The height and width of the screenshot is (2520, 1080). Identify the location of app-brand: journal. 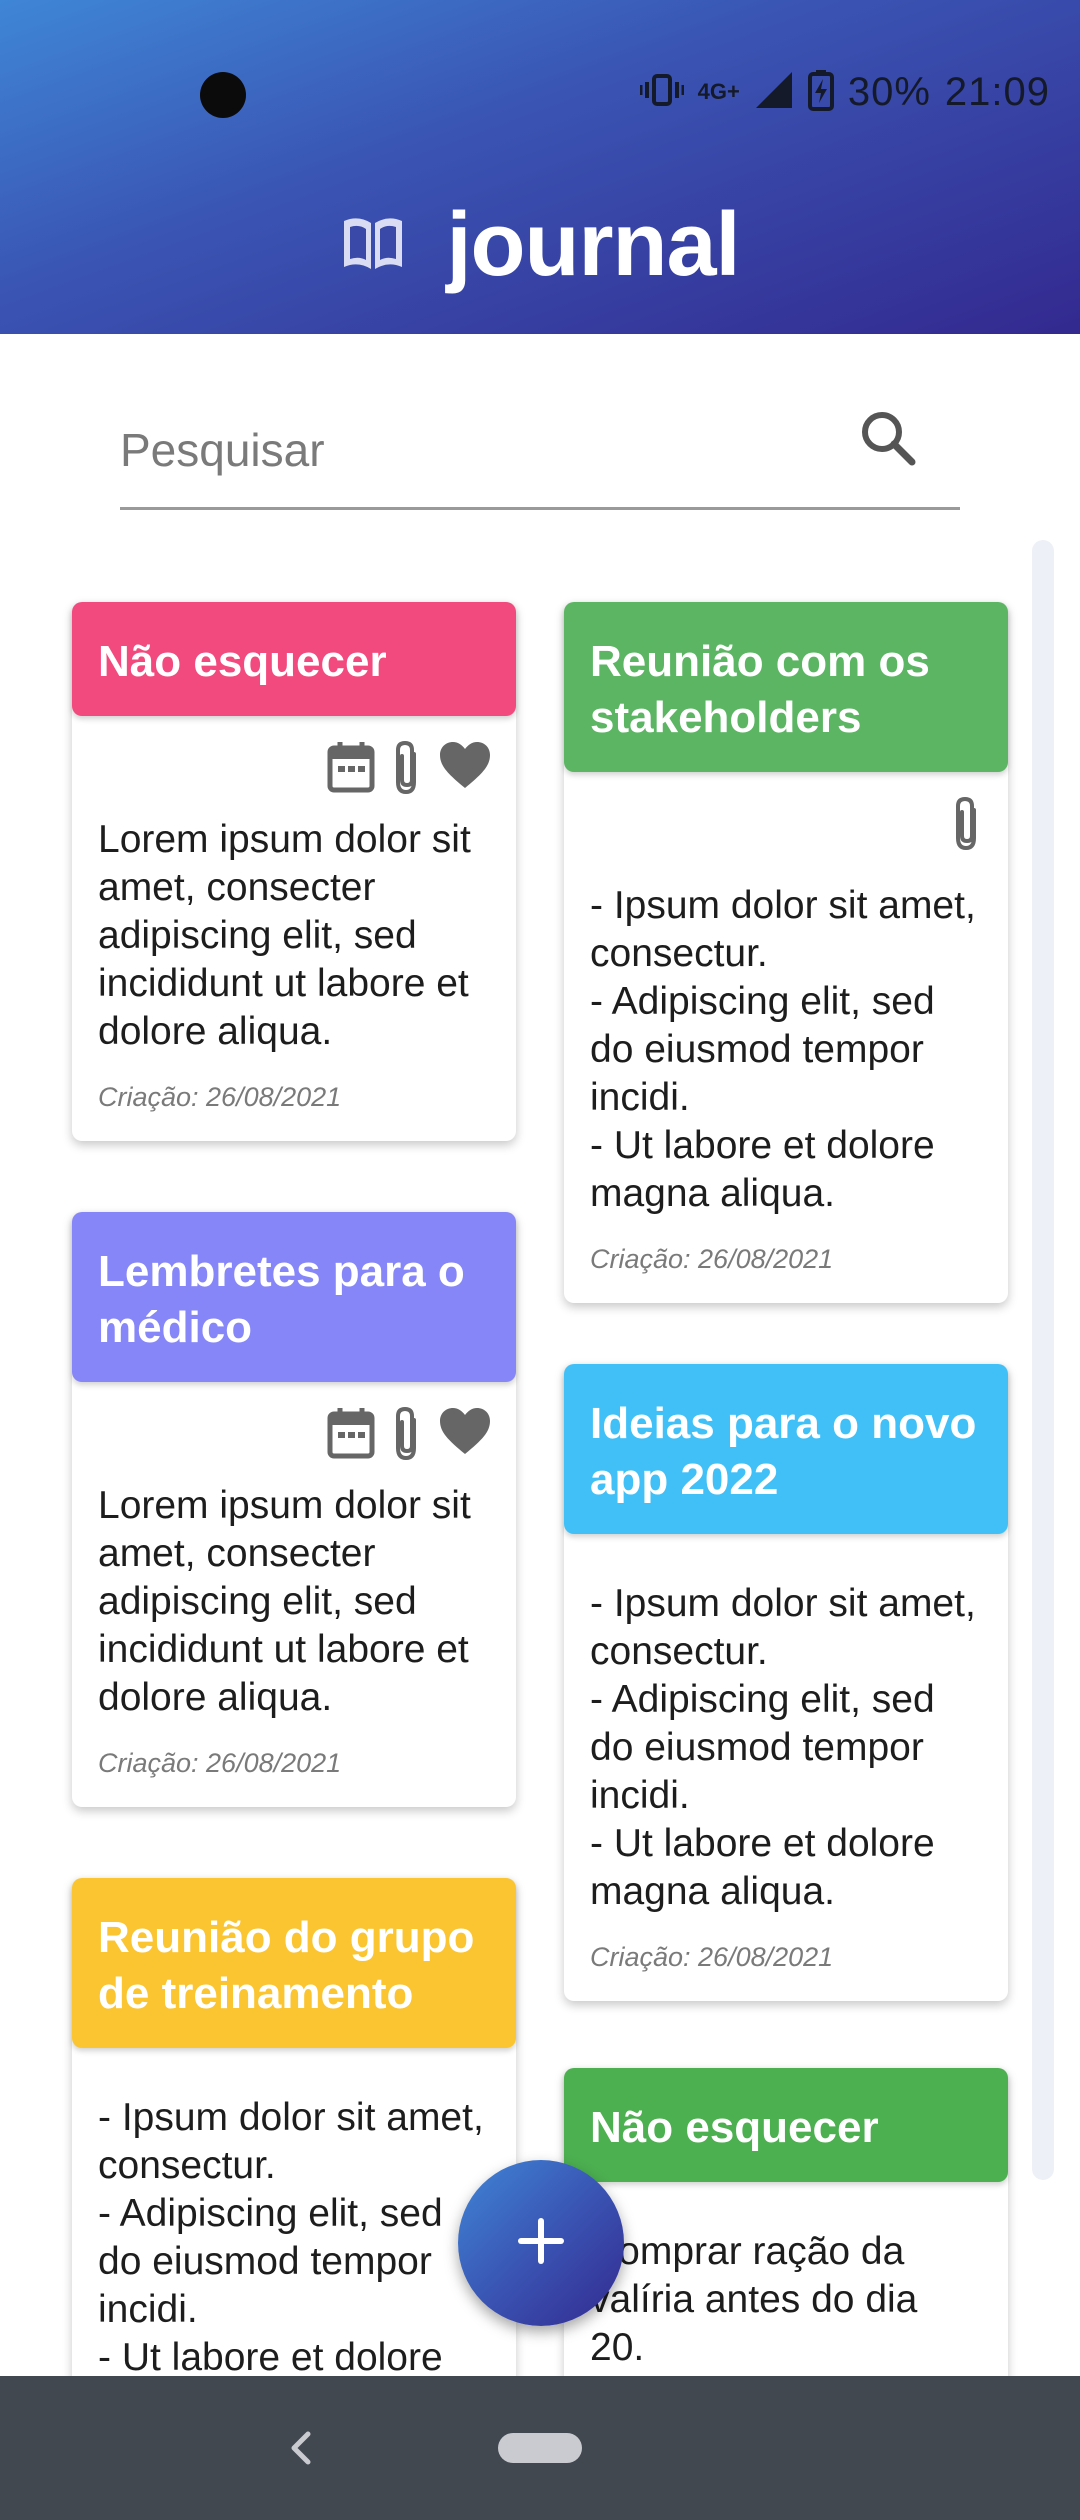
(540, 245).